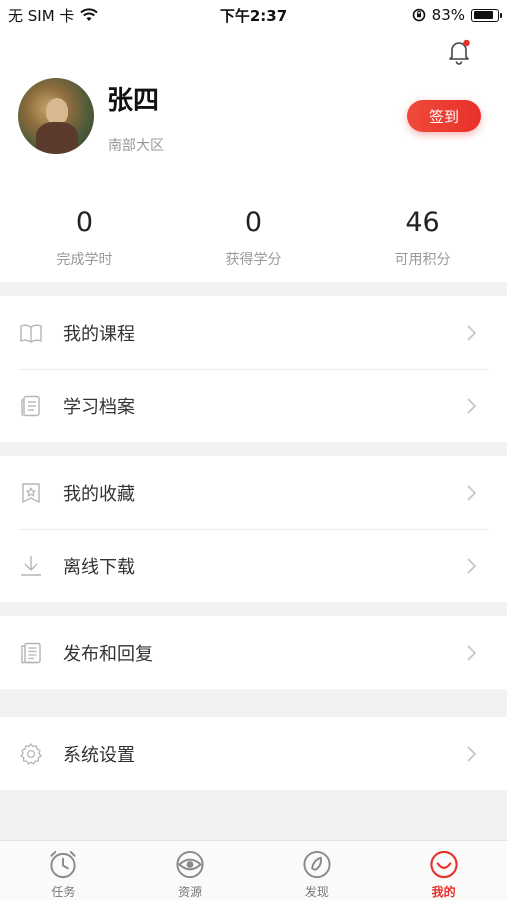 The width and height of the screenshot is (507, 900). I want to click on tab-label: 发现, so click(316, 892).